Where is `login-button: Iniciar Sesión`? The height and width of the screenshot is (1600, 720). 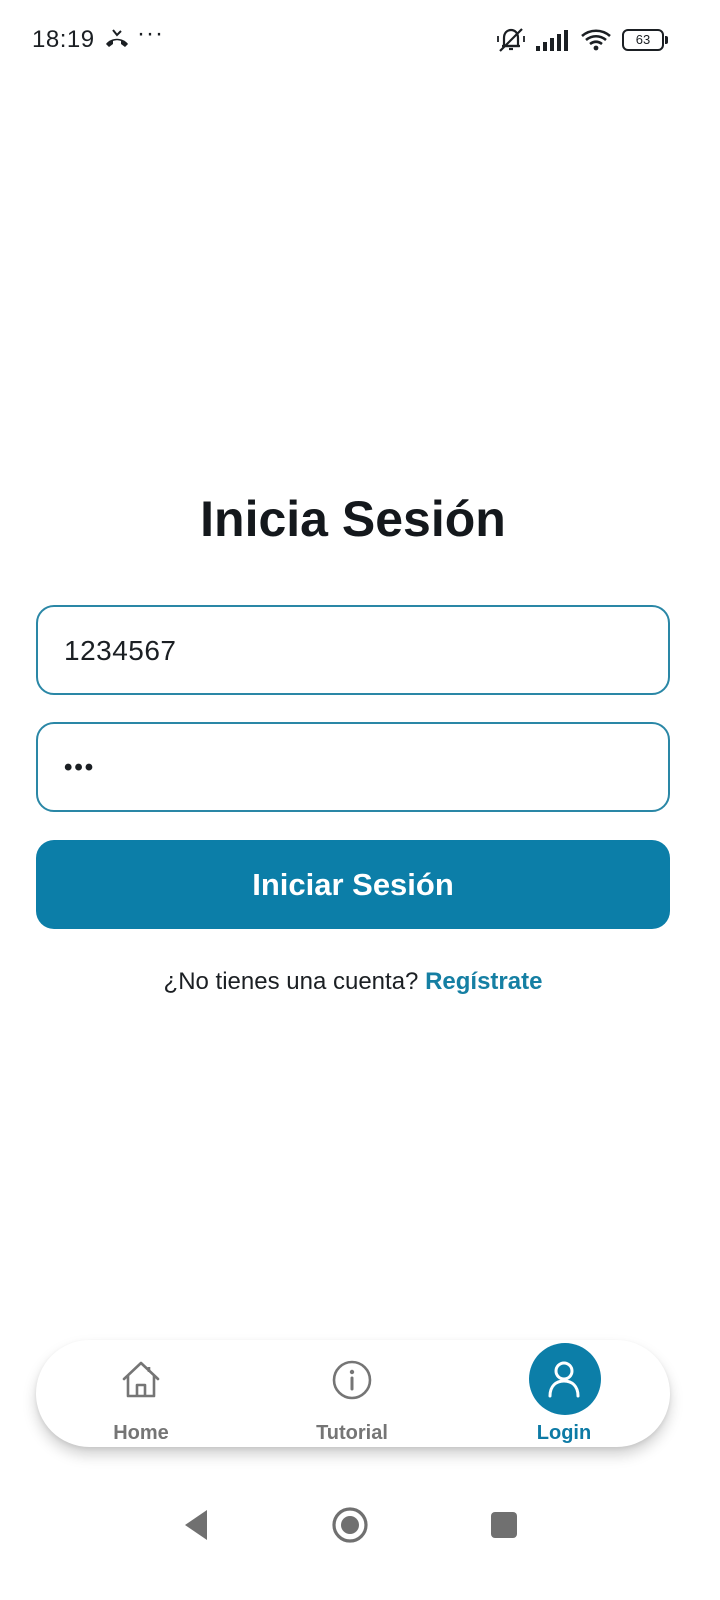
login-button: Iniciar Sesión is located at coordinates (353, 884).